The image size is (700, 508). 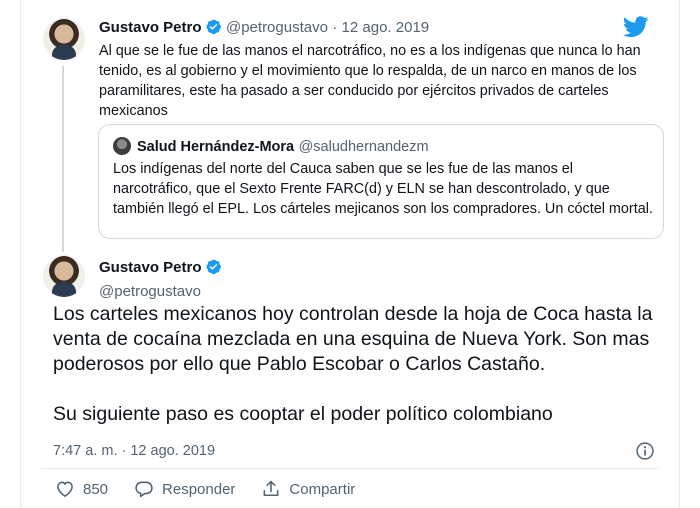 What do you see at coordinates (199, 489) in the screenshot?
I see `reply-label: Responder` at bounding box center [199, 489].